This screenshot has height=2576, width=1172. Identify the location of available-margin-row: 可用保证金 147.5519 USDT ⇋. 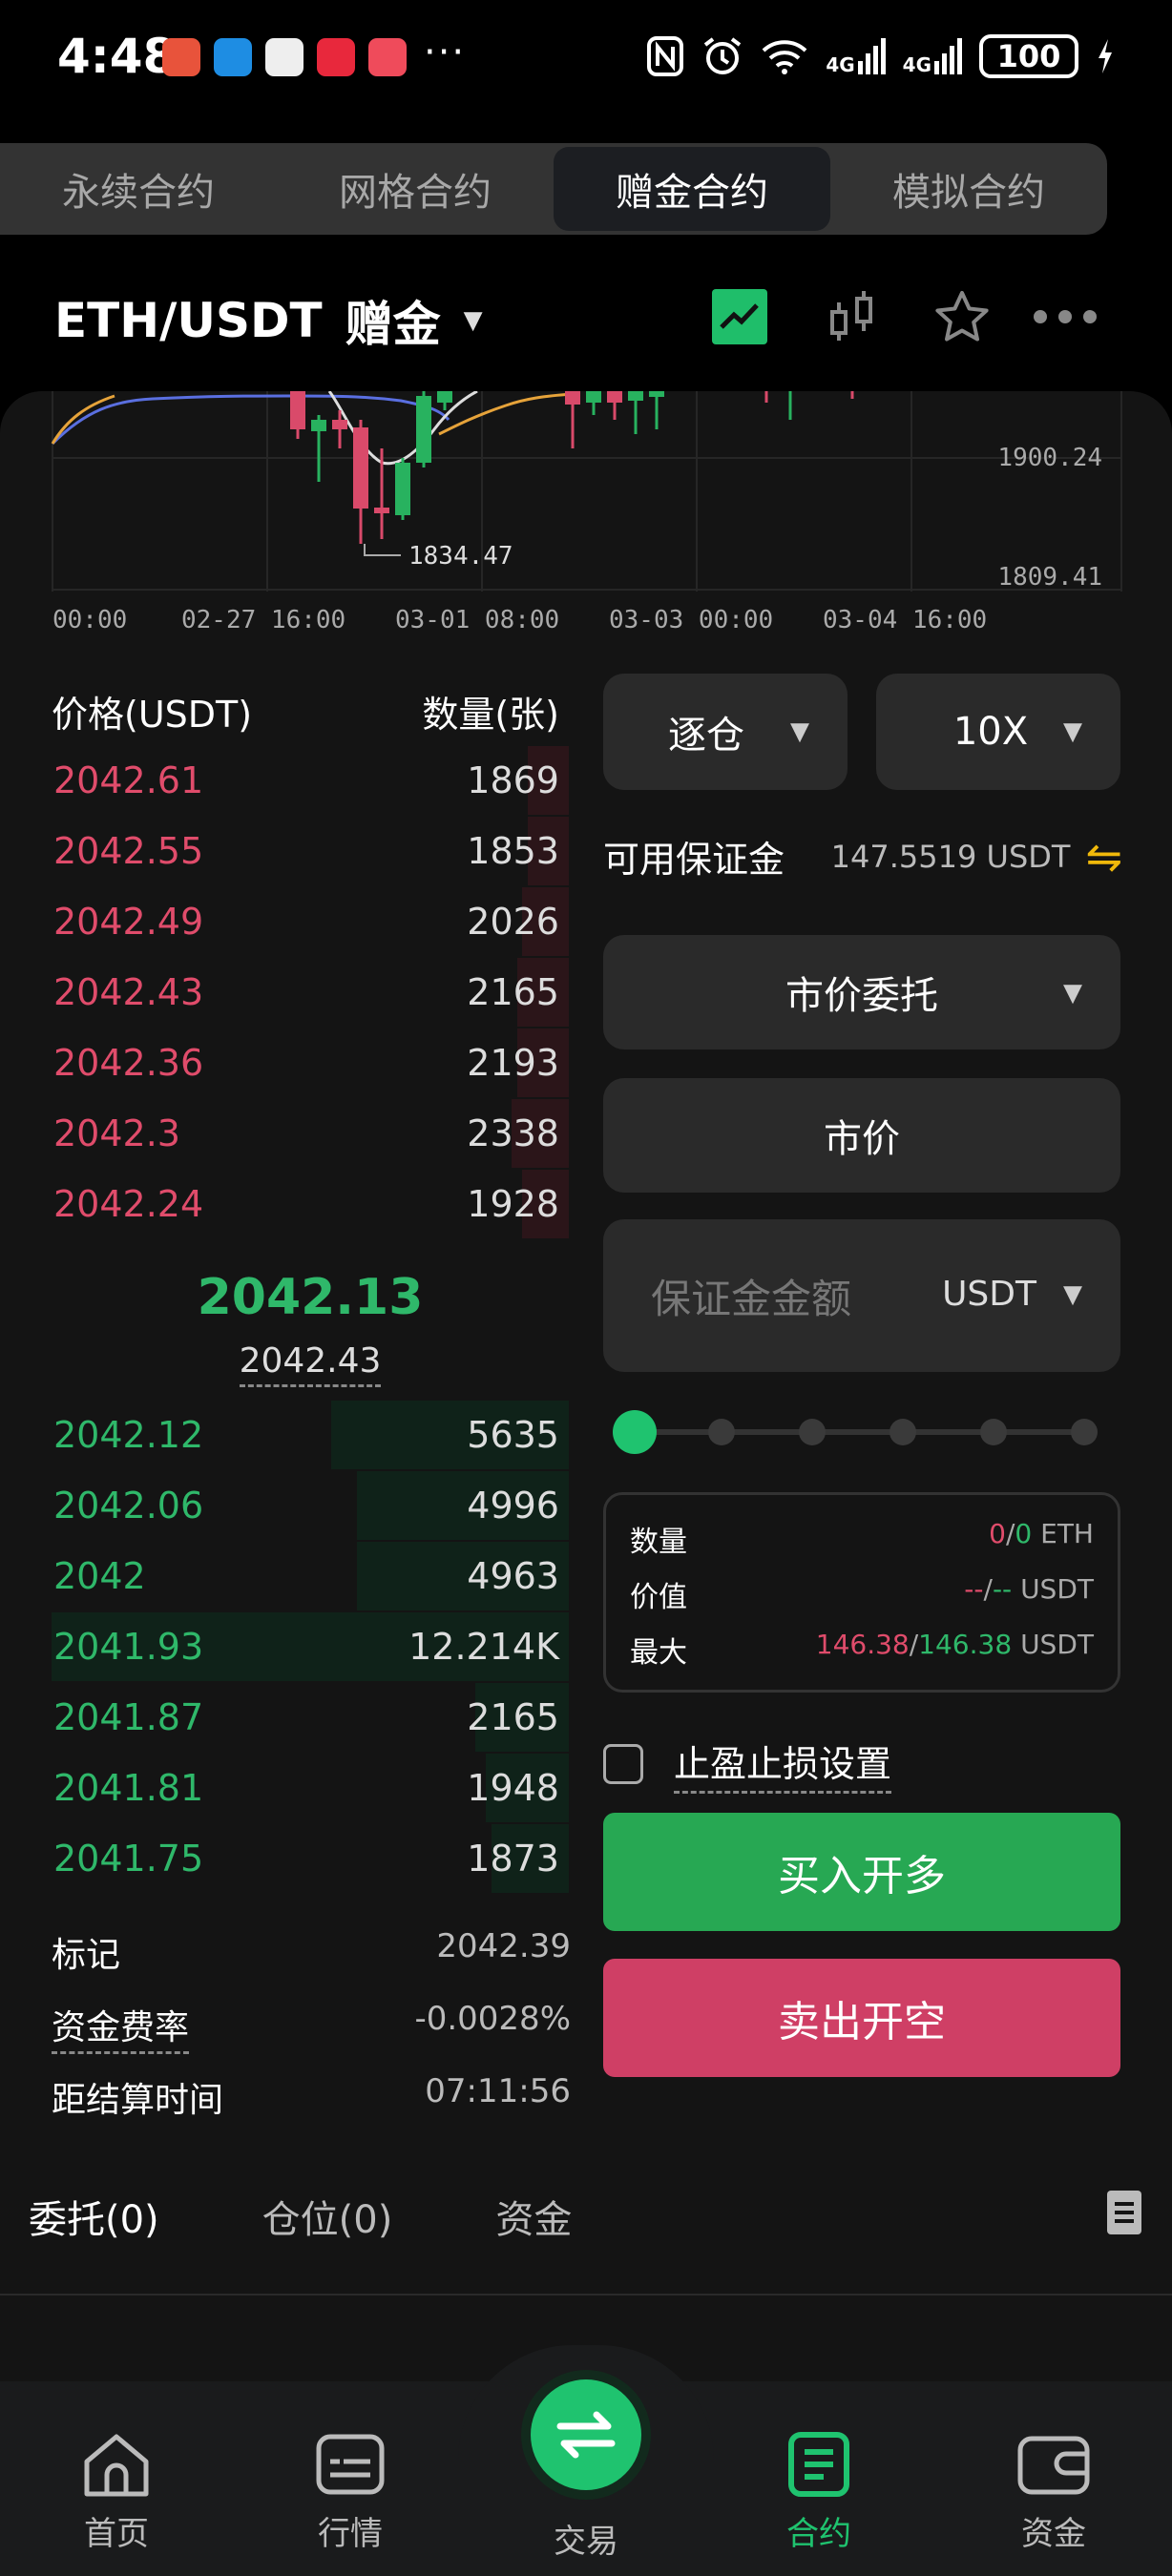
(862, 856).